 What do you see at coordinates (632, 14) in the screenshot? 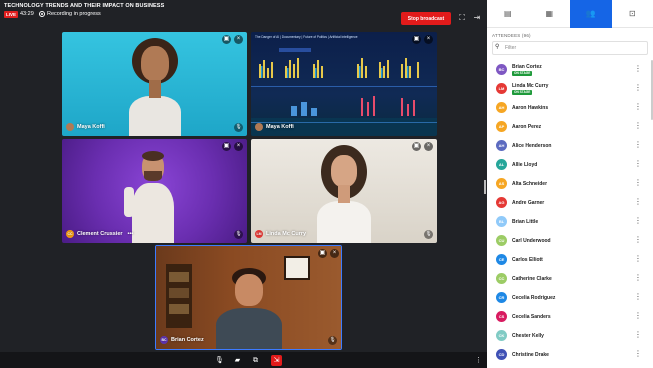
I see `tab-media-icon: ⊡` at bounding box center [632, 14].